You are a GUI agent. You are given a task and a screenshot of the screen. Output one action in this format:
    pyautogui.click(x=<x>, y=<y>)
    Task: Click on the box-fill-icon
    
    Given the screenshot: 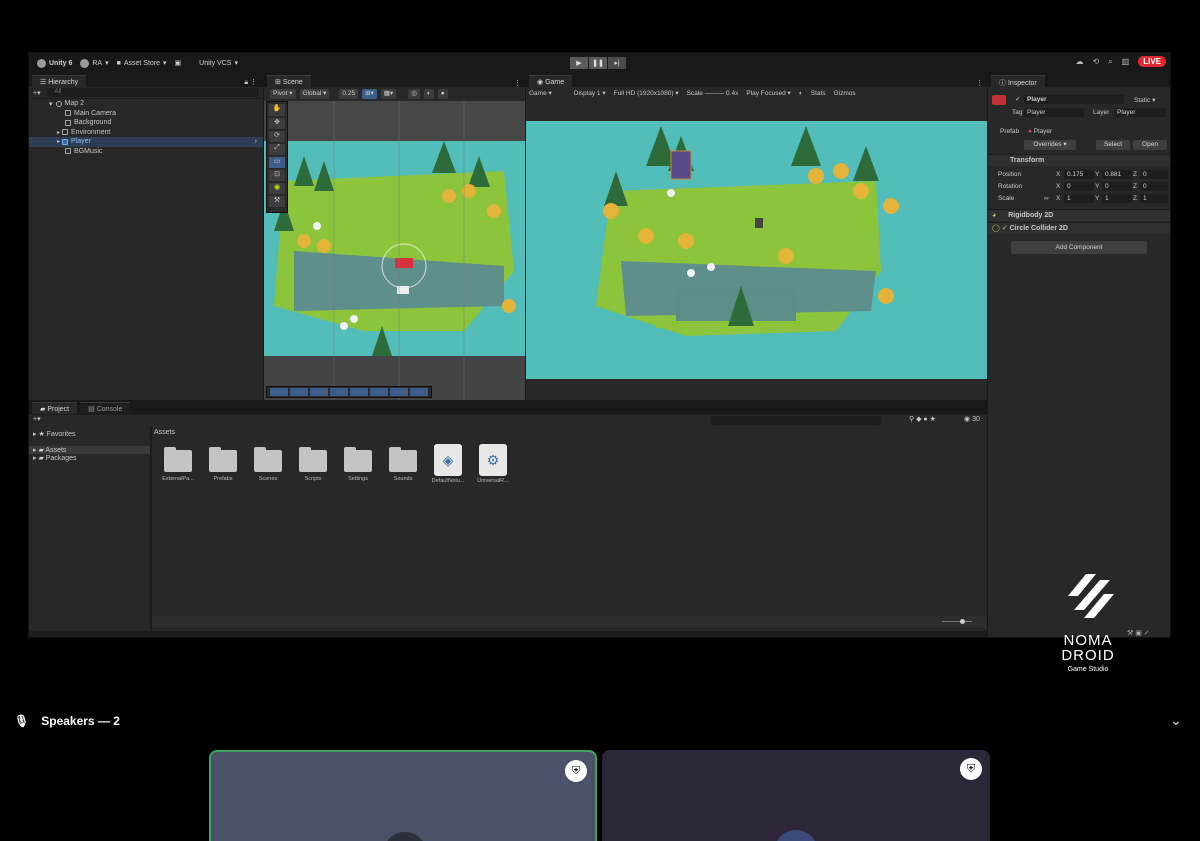 What is the action you would take?
    pyautogui.click(x=339, y=392)
    